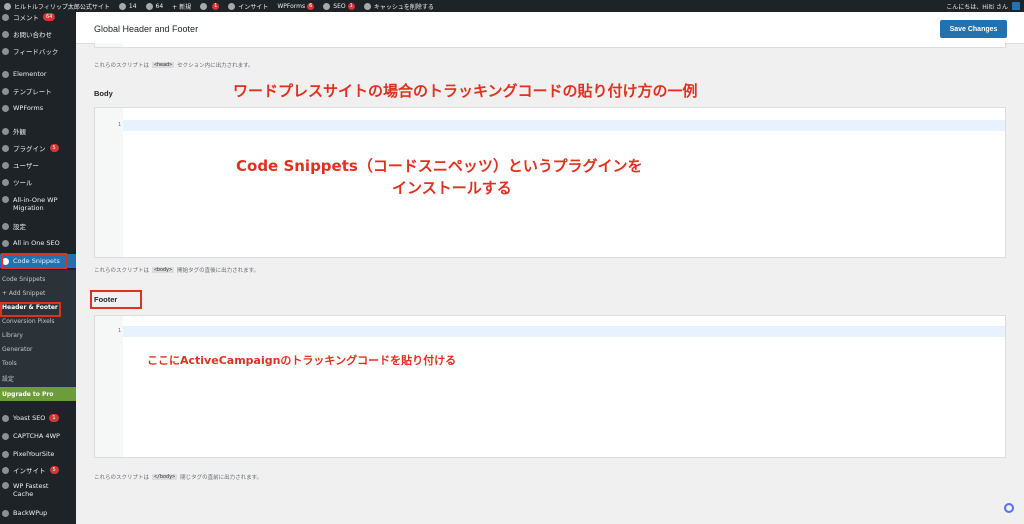  Describe the element at coordinates (5, 131) in the screenshot. I see `brush-icon` at that location.